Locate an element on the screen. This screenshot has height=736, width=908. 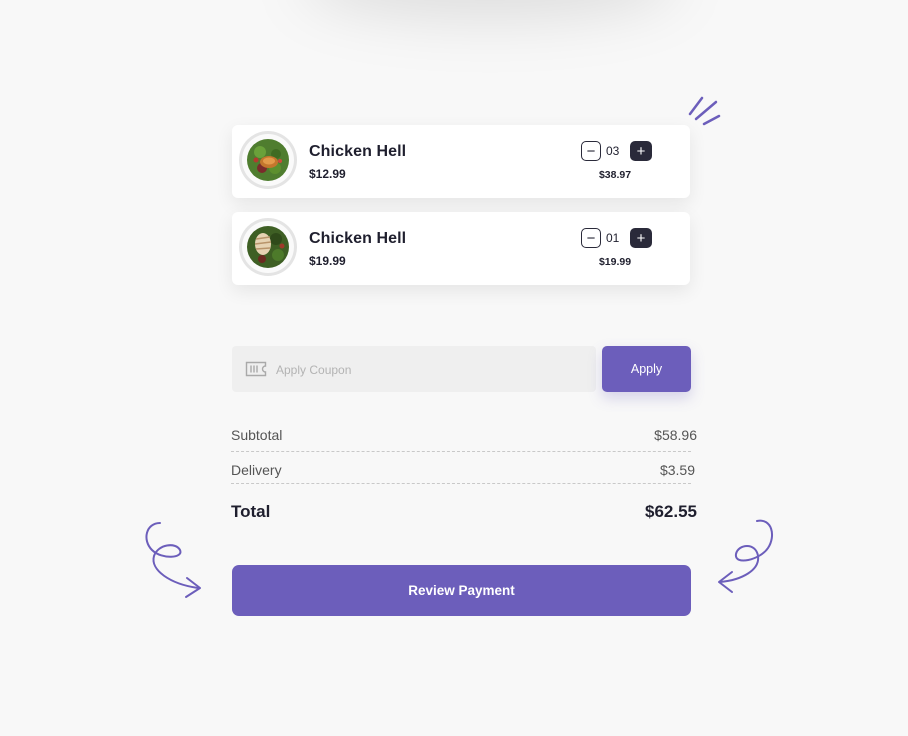
cart-item: Chicken Hell $19.99 − 01 + $19.99 is located at coordinates (461, 248).